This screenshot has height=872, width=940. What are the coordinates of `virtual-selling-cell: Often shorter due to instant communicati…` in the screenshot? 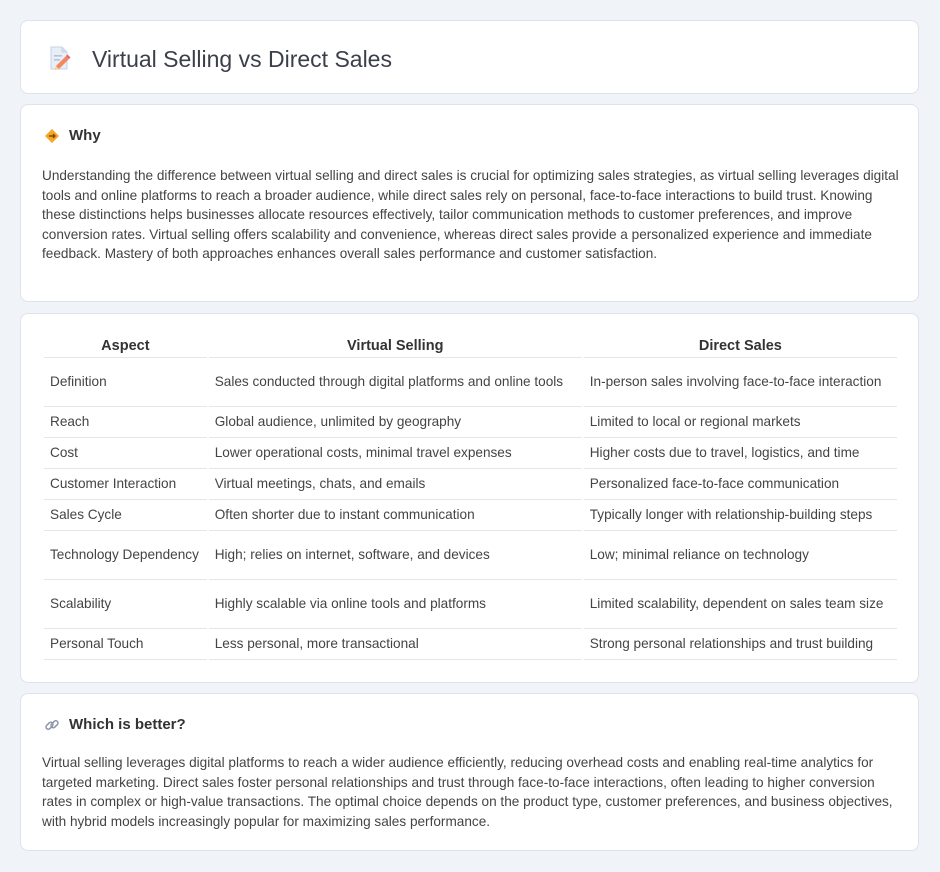 It's located at (395, 515).